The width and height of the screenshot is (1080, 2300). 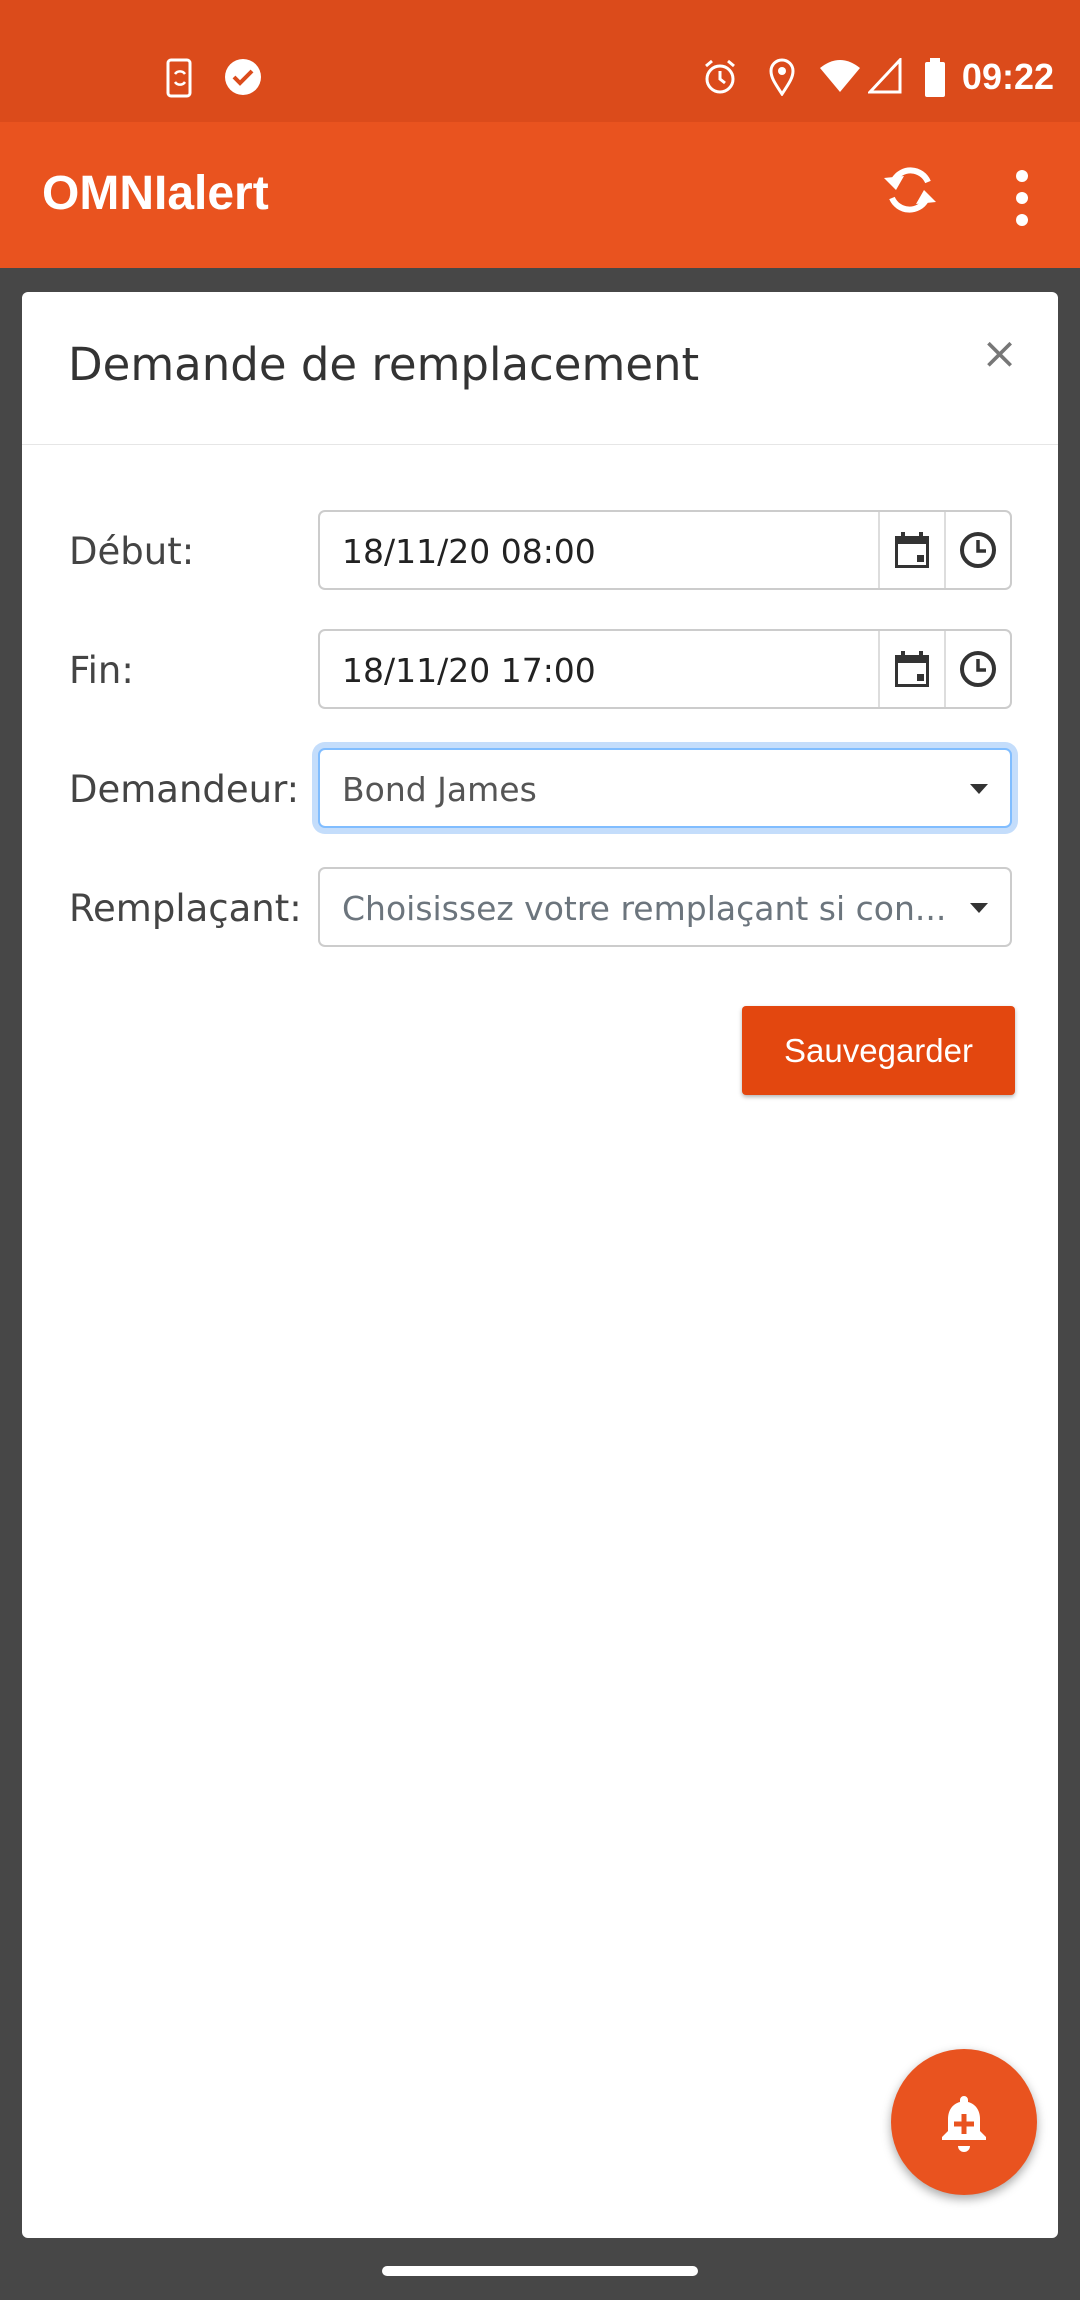 I want to click on app-bar: OMNIalert, so click(x=540, y=195).